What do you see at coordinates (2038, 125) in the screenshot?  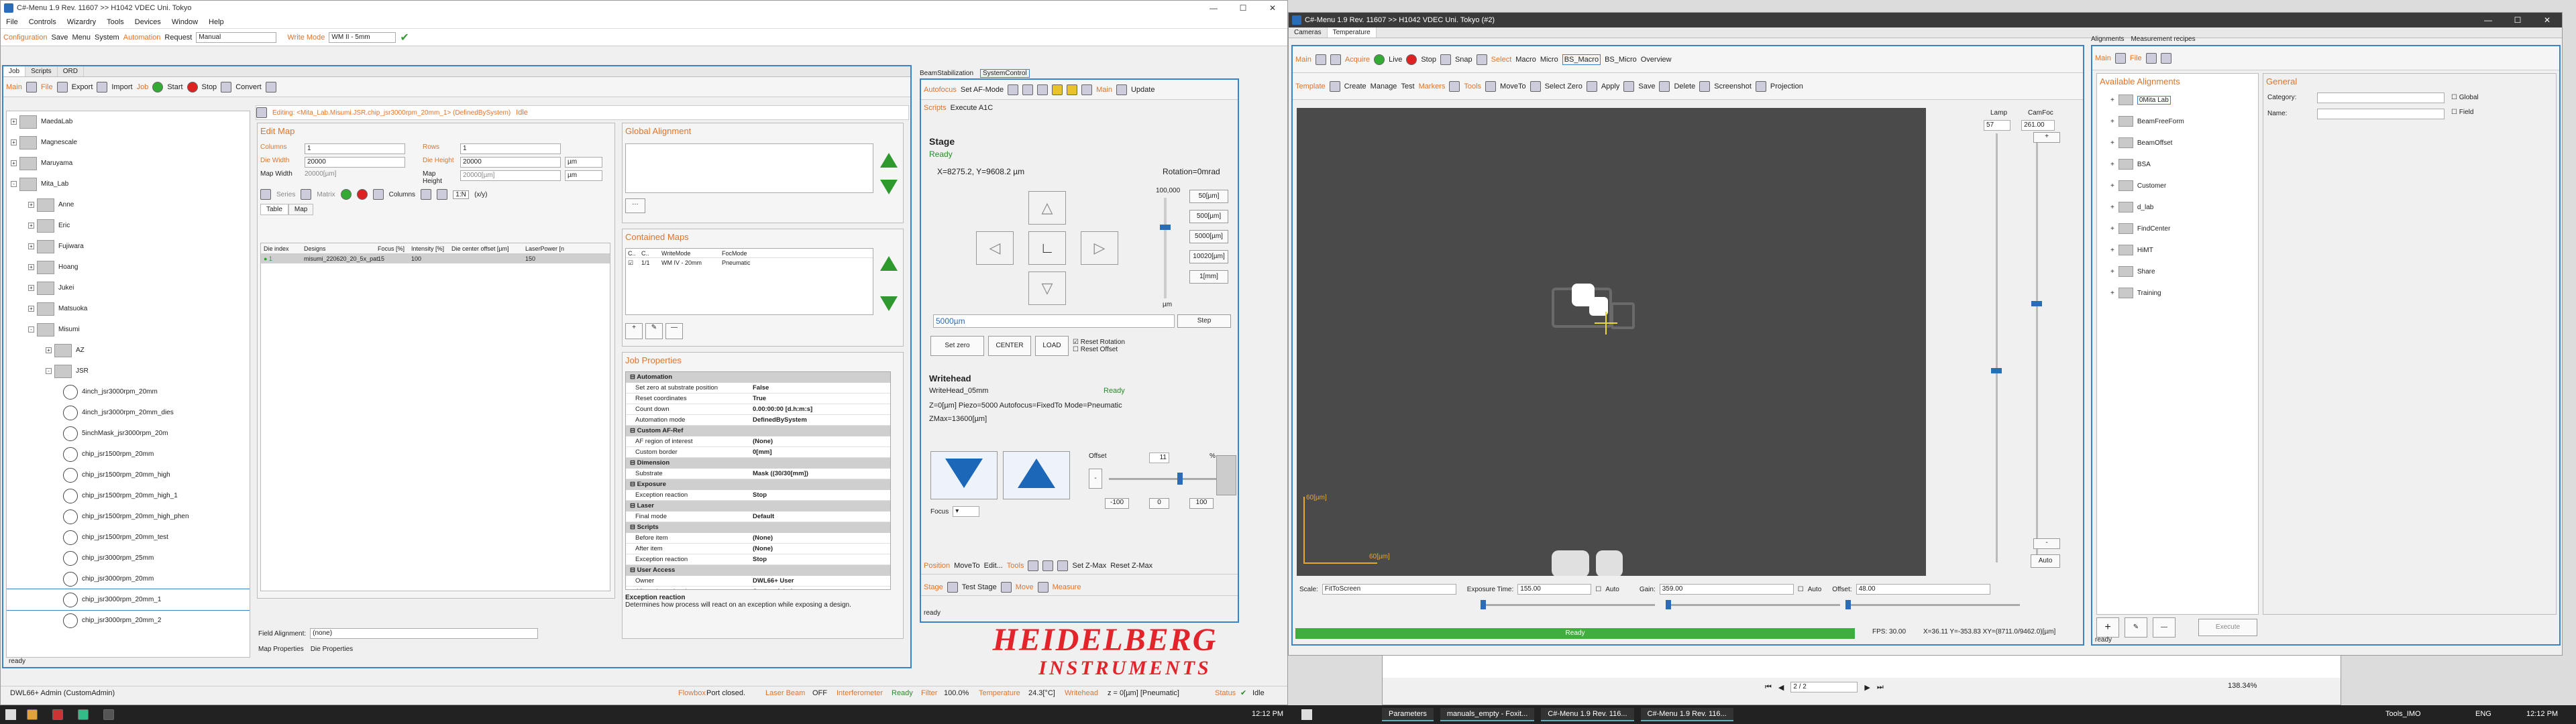 I see `camfoc-input: 261.00` at bounding box center [2038, 125].